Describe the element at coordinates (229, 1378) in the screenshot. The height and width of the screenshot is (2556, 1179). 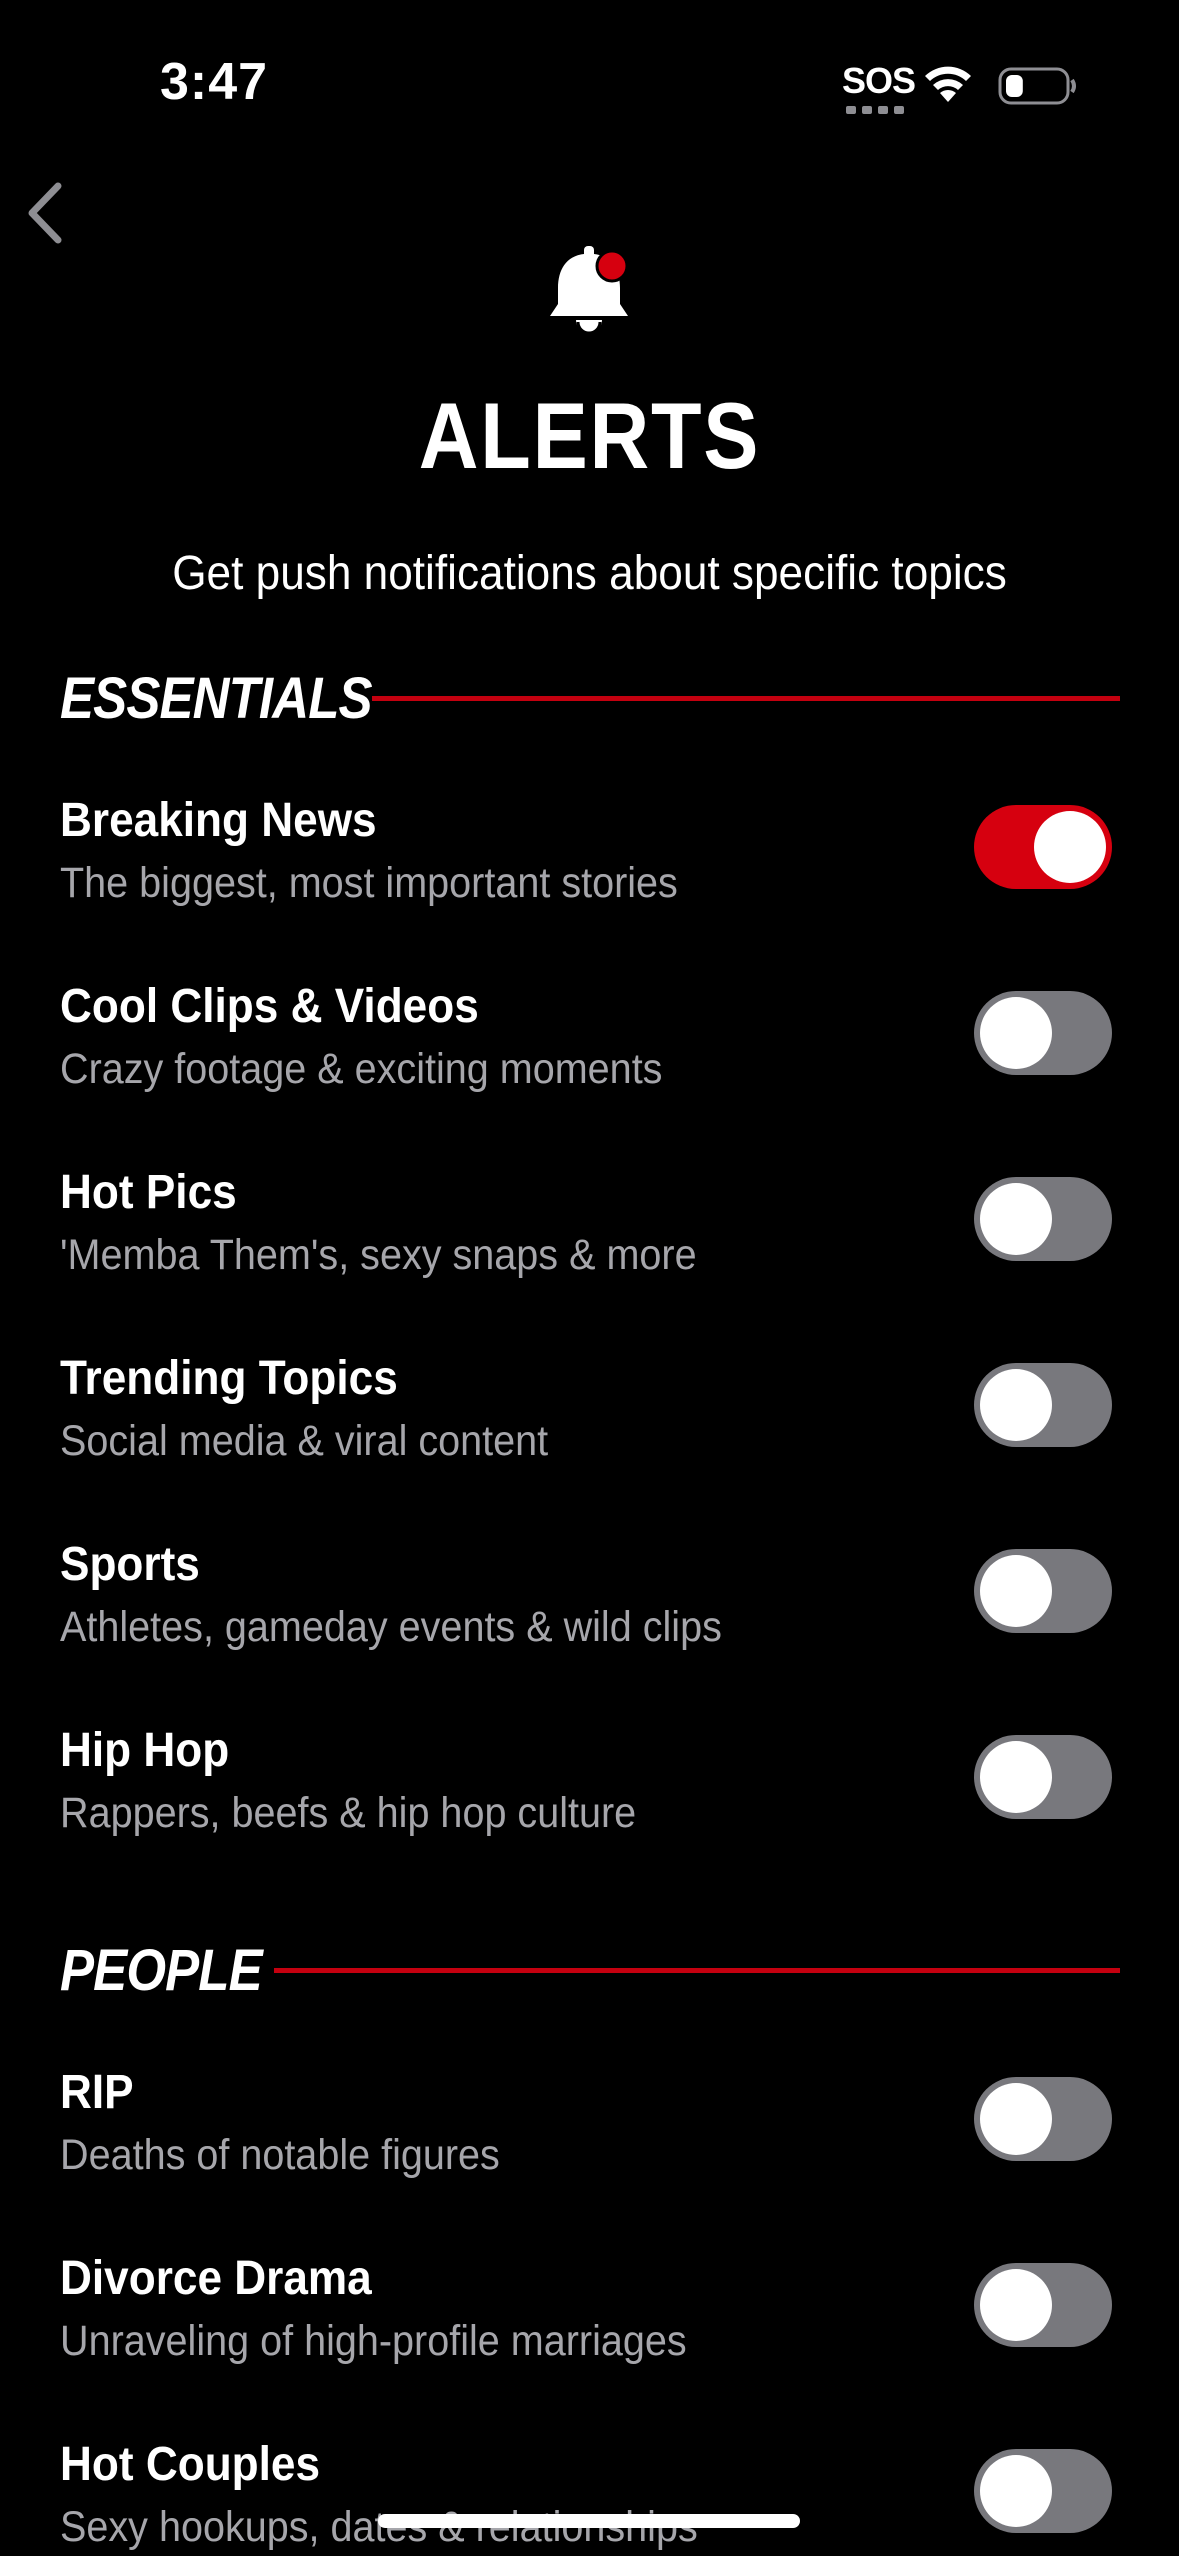
I see `alert-title: Trending Topics` at that location.